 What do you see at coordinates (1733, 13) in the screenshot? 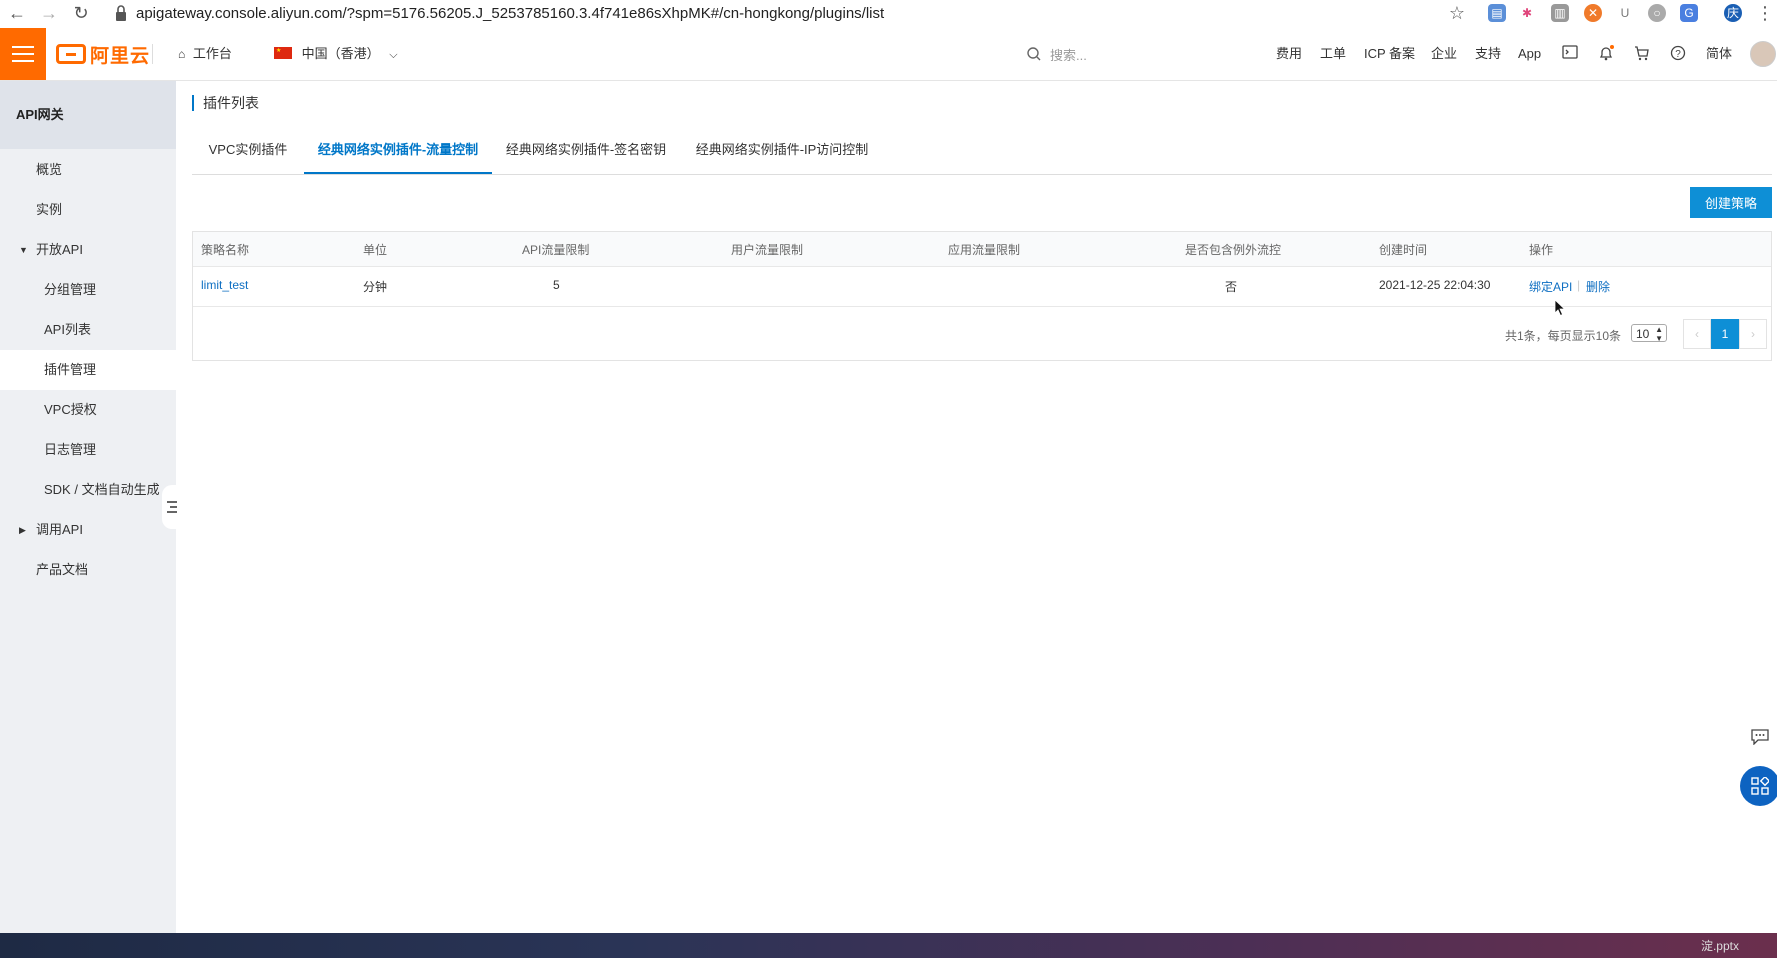
I see `profile-icon: 庆` at bounding box center [1733, 13].